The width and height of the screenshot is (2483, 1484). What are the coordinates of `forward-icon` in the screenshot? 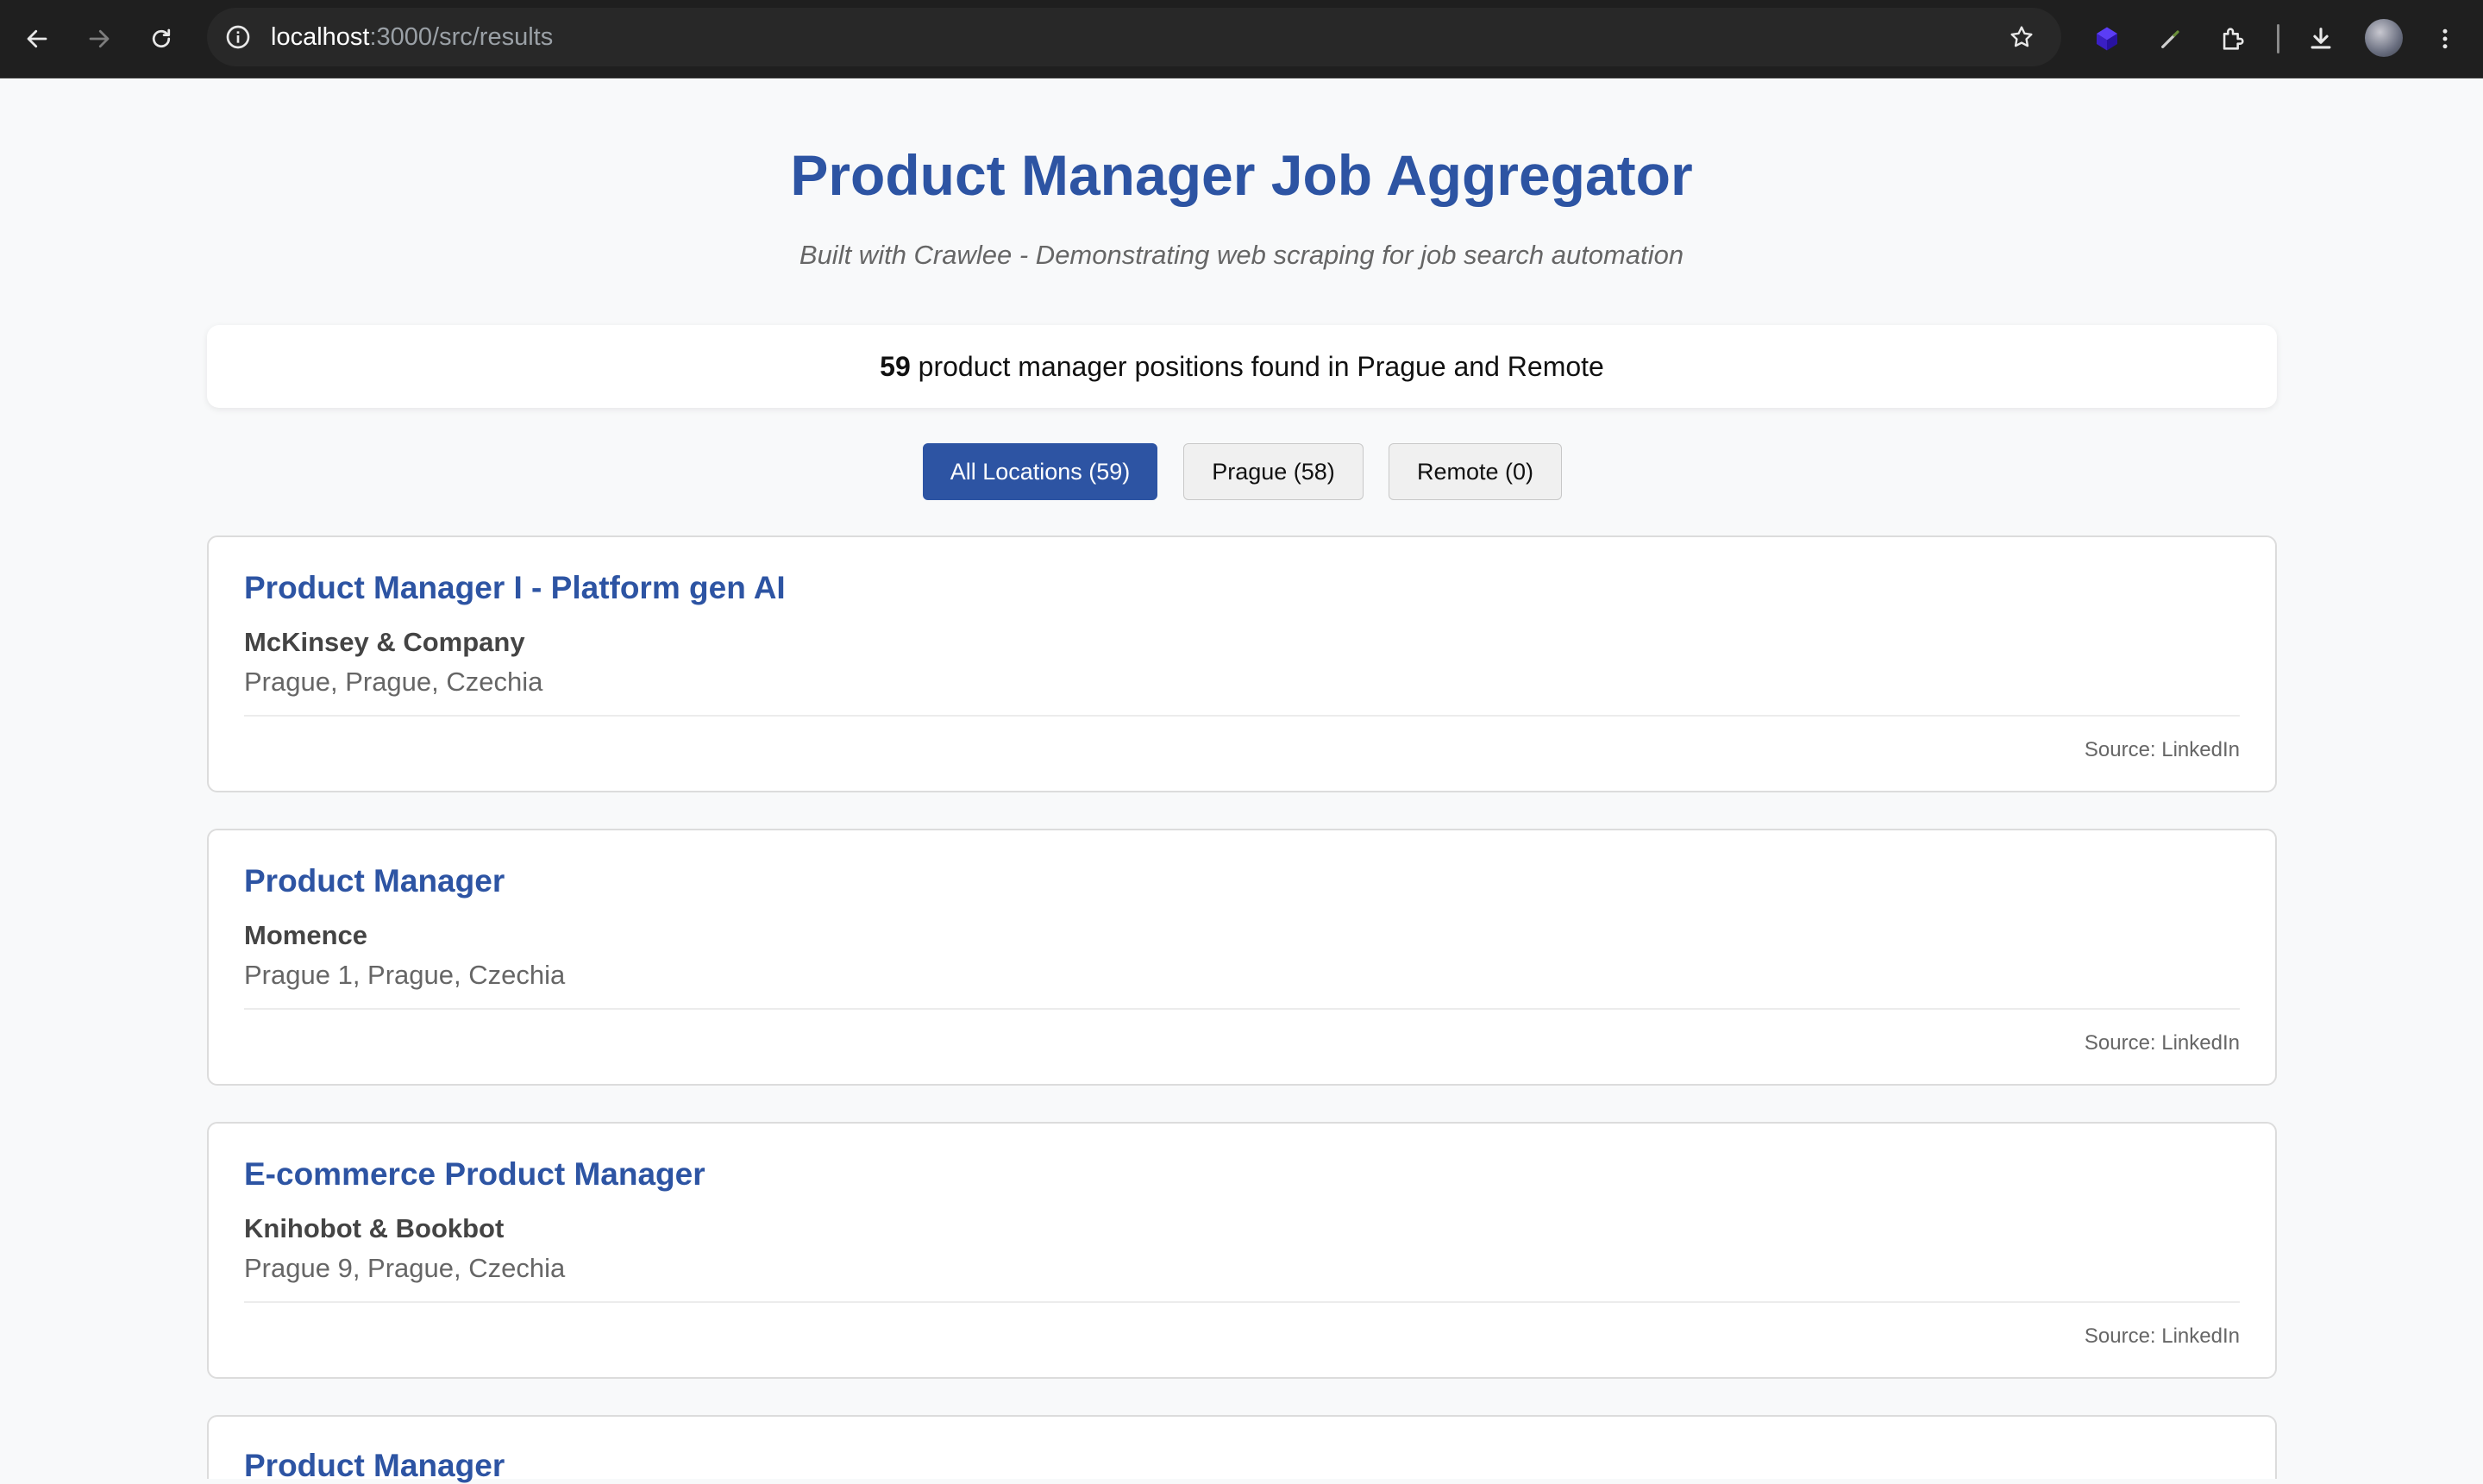 It's located at (99, 39).